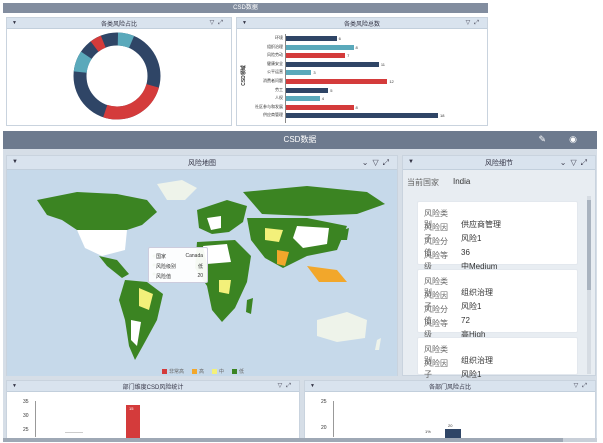 The image size is (603, 443). I want to click on donut-chart, so click(117, 76).